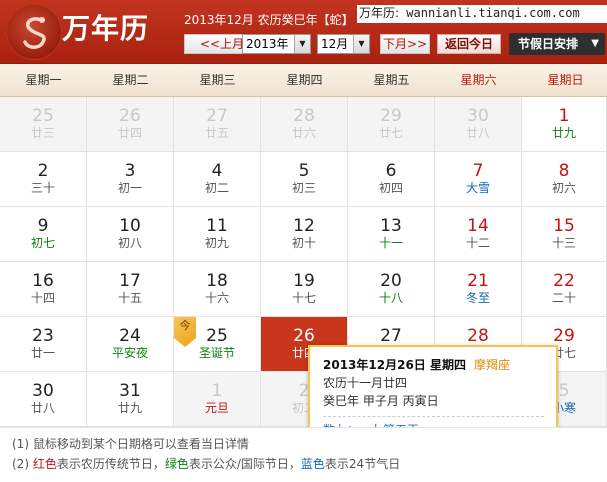  I want to click on day-number: 23, so click(43, 336).